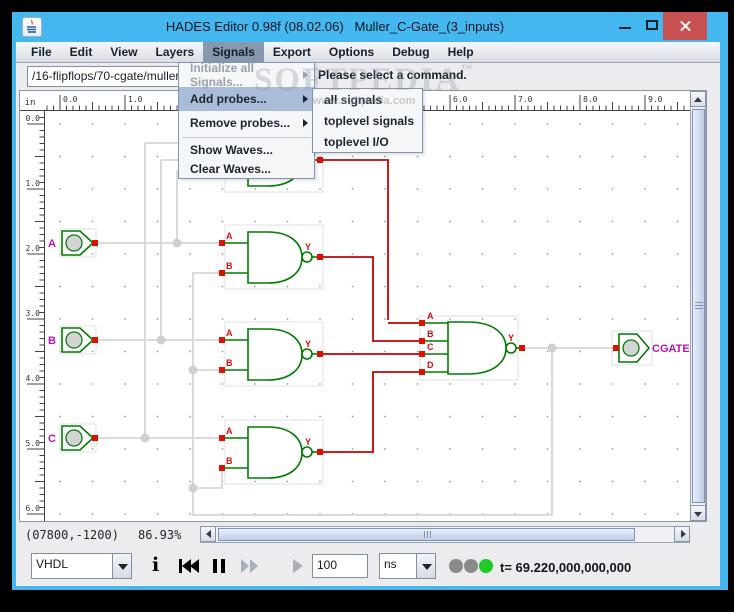 Image resolution: width=734 pixels, height=612 pixels. Describe the element at coordinates (72, 566) in the screenshot. I see `mode-combobox: VHDL` at that location.